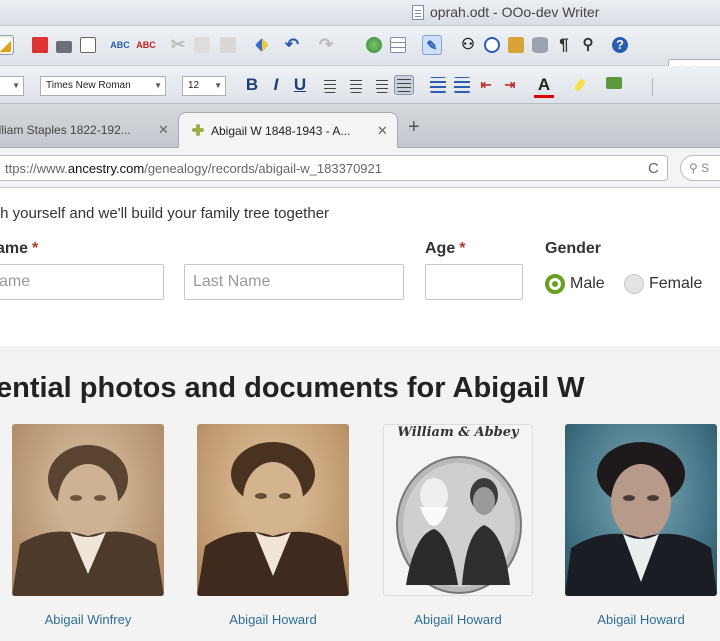  I want to click on indent-icon: ⇥, so click(510, 84).